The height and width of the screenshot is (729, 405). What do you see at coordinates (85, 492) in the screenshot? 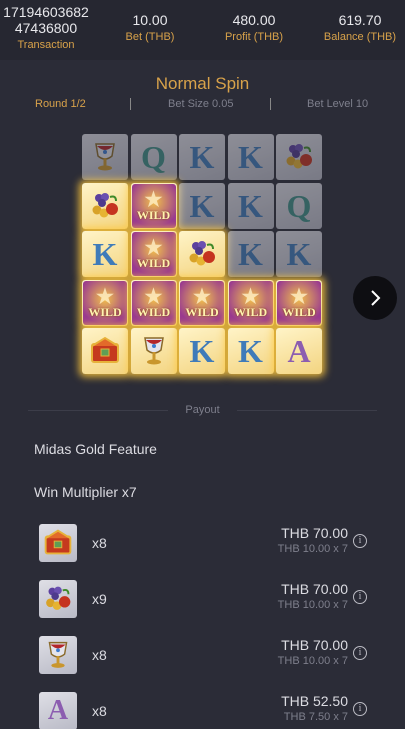
I see `multiplier-label: Win Multiplier x7` at bounding box center [85, 492].